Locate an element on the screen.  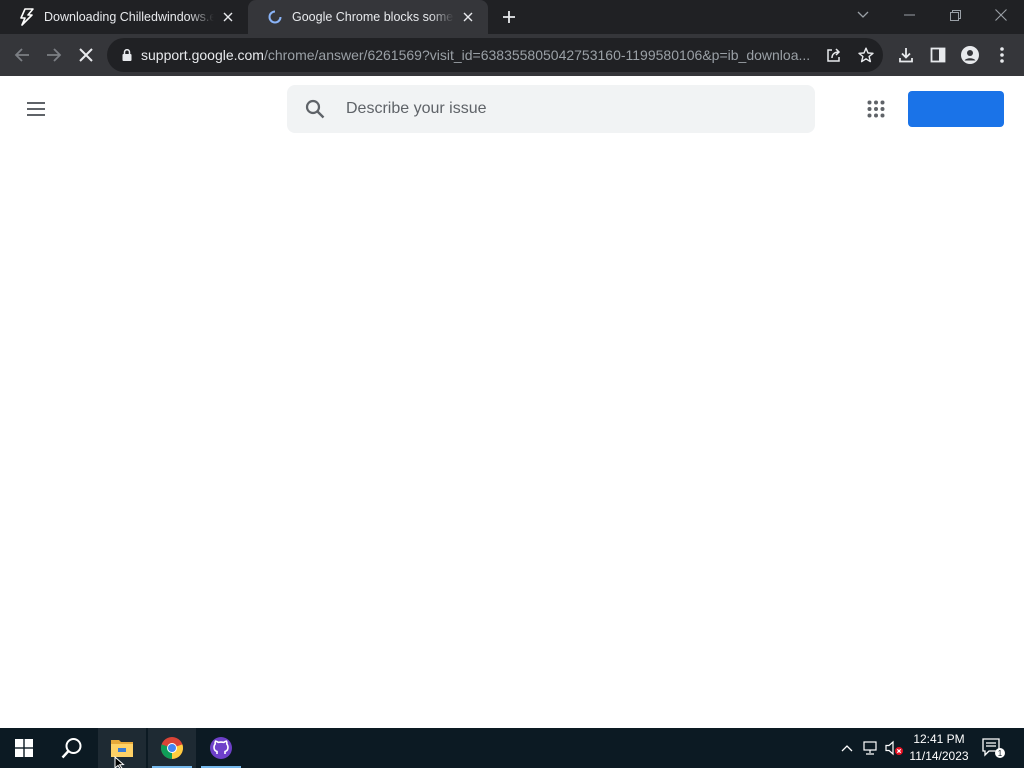
back-button is located at coordinates (22, 55).